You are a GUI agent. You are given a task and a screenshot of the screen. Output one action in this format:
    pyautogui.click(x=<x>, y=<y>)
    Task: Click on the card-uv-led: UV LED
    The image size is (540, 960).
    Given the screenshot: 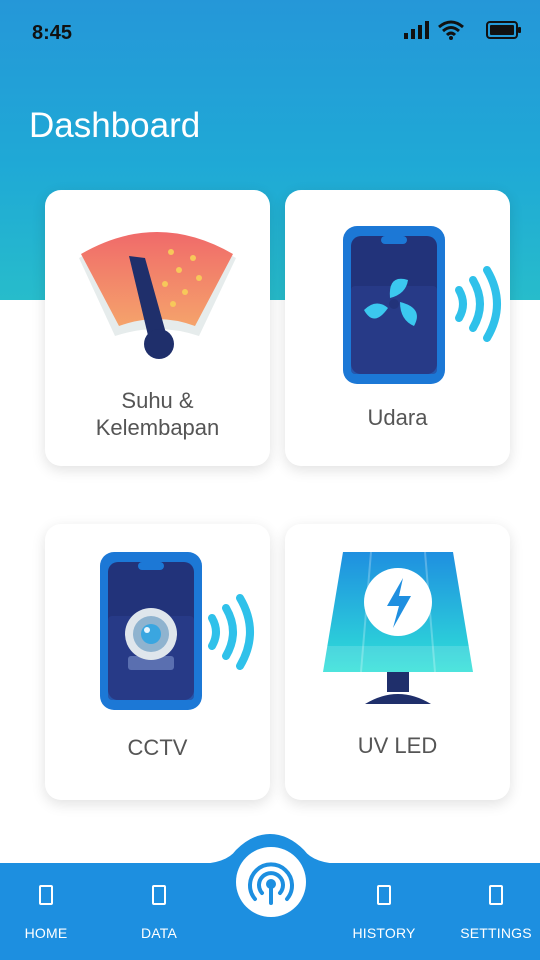 What is the action you would take?
    pyautogui.click(x=397, y=662)
    